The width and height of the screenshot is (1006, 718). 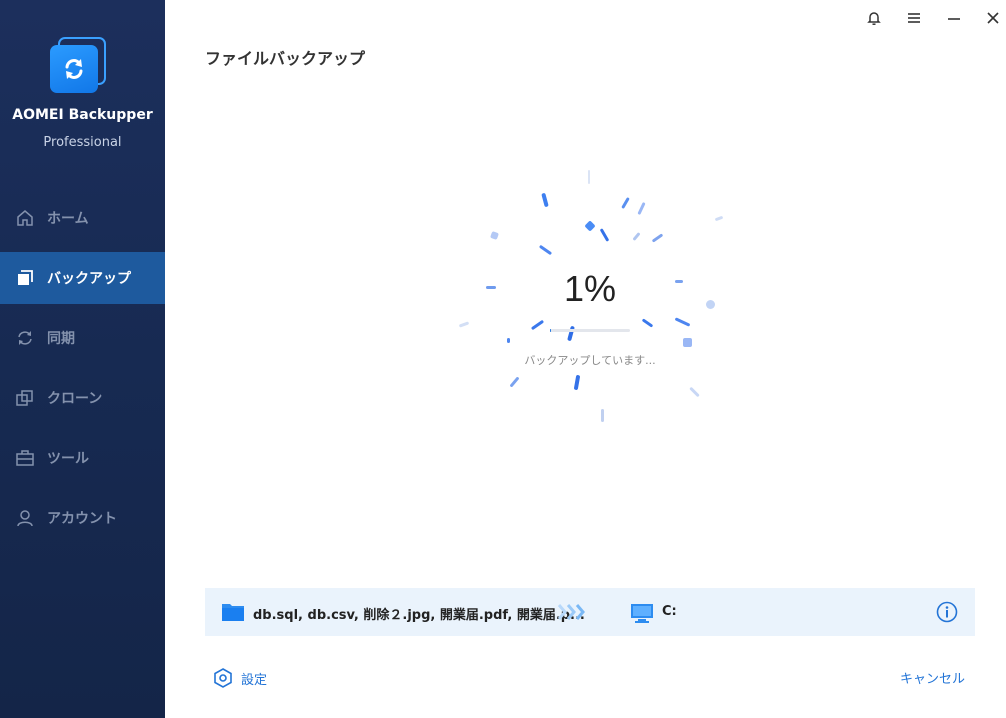 What do you see at coordinates (82, 142) in the screenshot?
I see `app-edition: Professional` at bounding box center [82, 142].